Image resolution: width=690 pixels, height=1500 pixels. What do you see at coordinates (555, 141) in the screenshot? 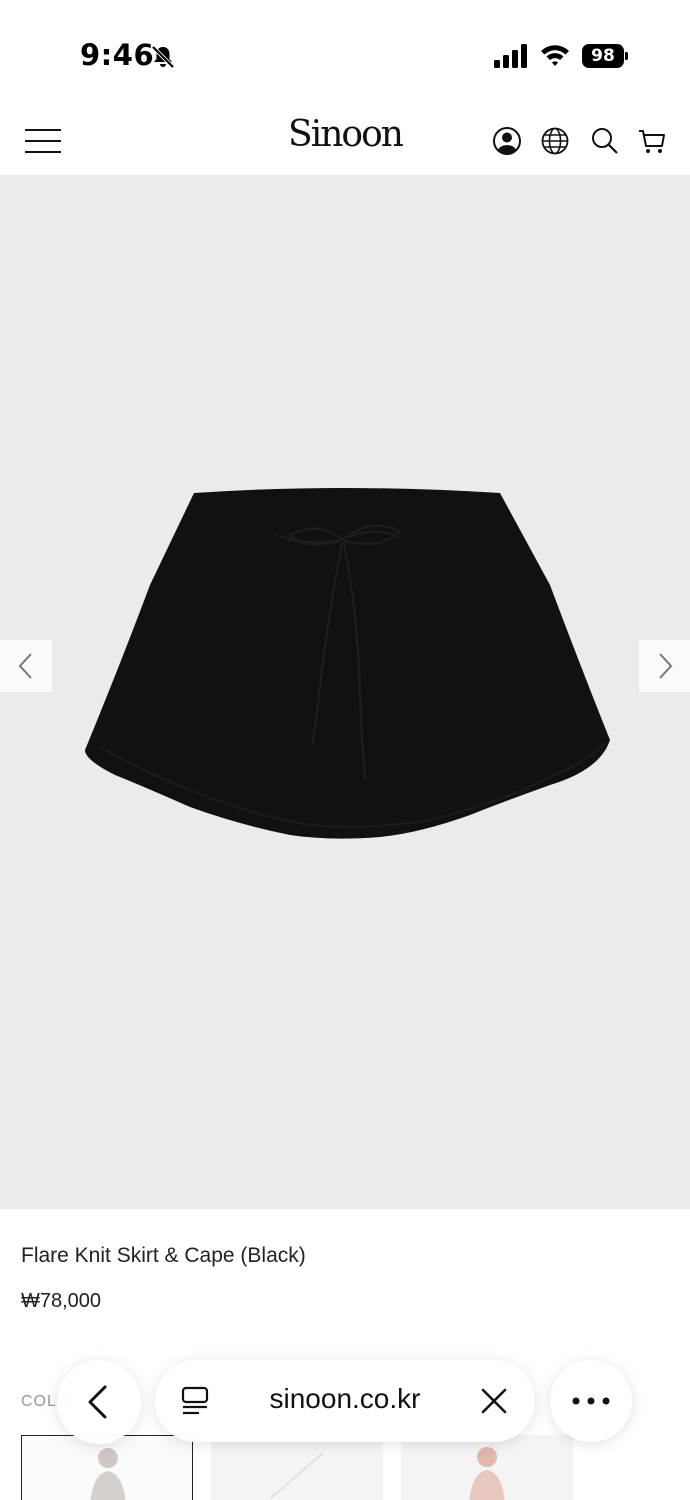
I see `globe-icon` at bounding box center [555, 141].